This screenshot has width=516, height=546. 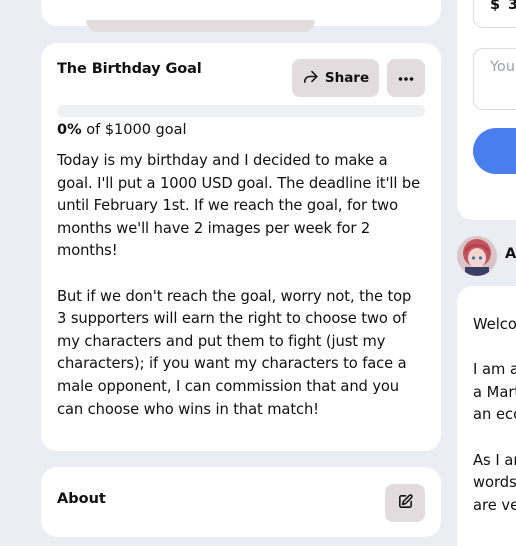 I want to click on about-card: About, so click(x=241, y=502).